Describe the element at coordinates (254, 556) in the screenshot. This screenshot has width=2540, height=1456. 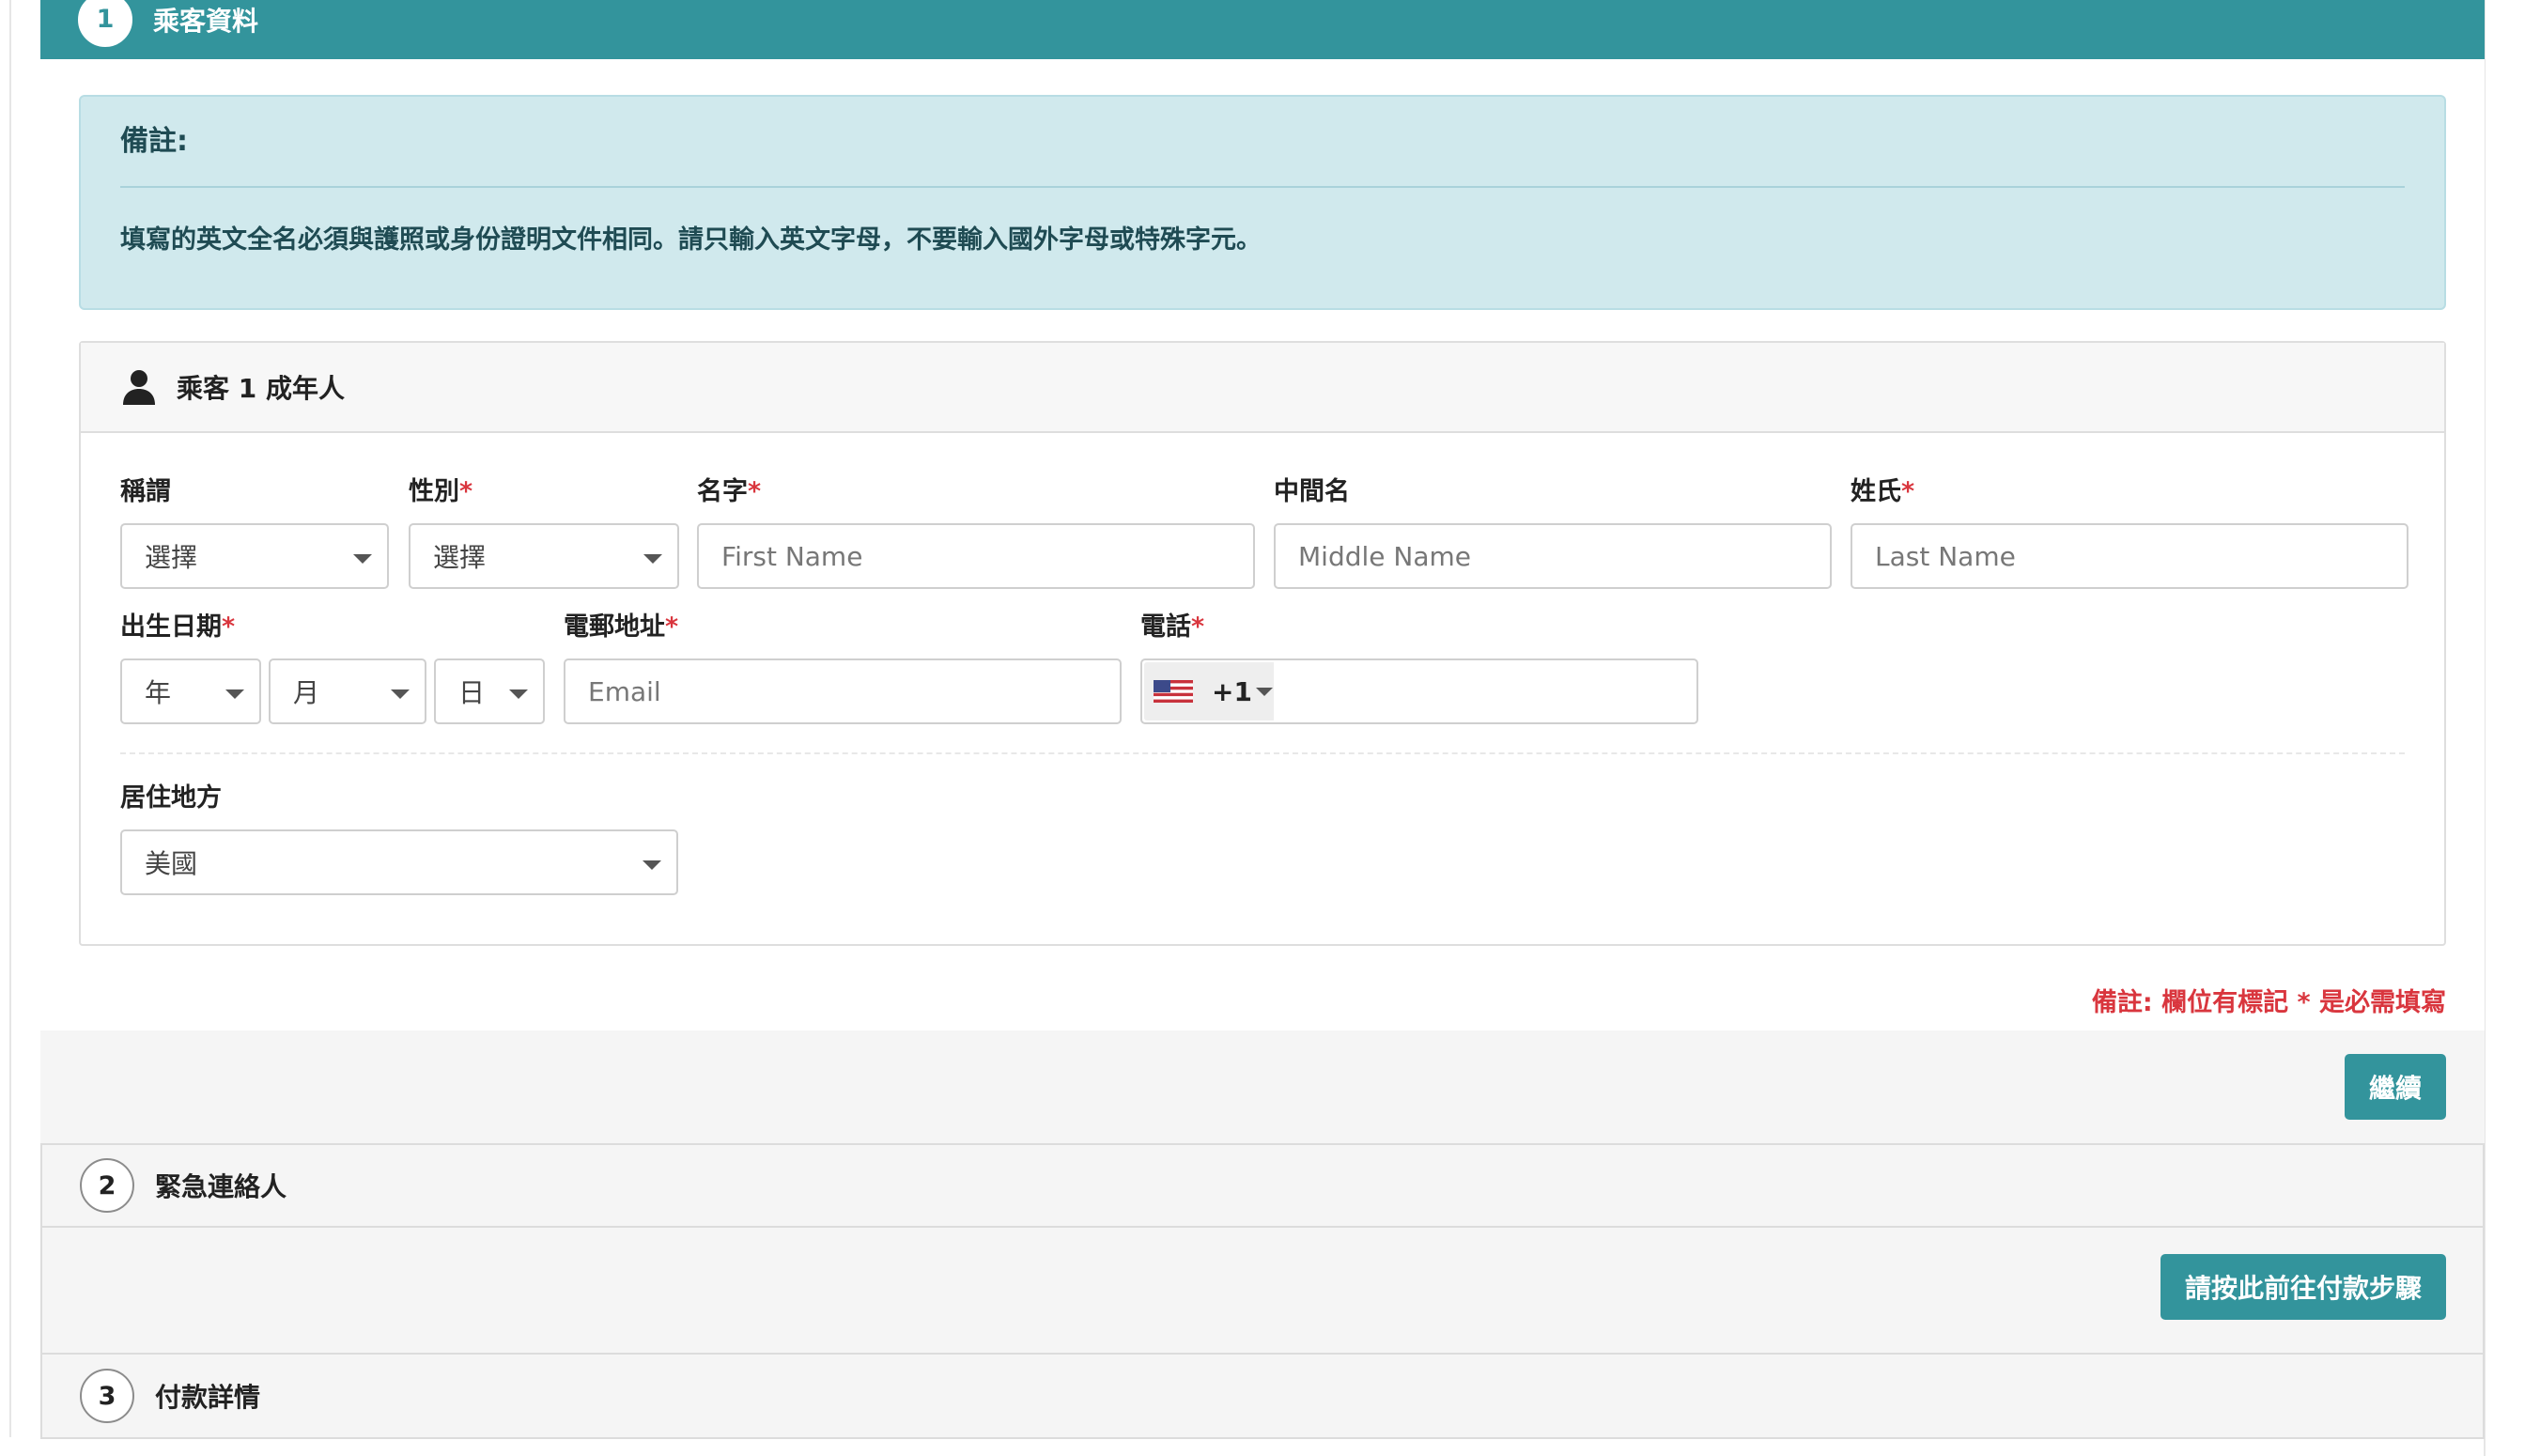
I see `salutation-select: 選擇` at that location.